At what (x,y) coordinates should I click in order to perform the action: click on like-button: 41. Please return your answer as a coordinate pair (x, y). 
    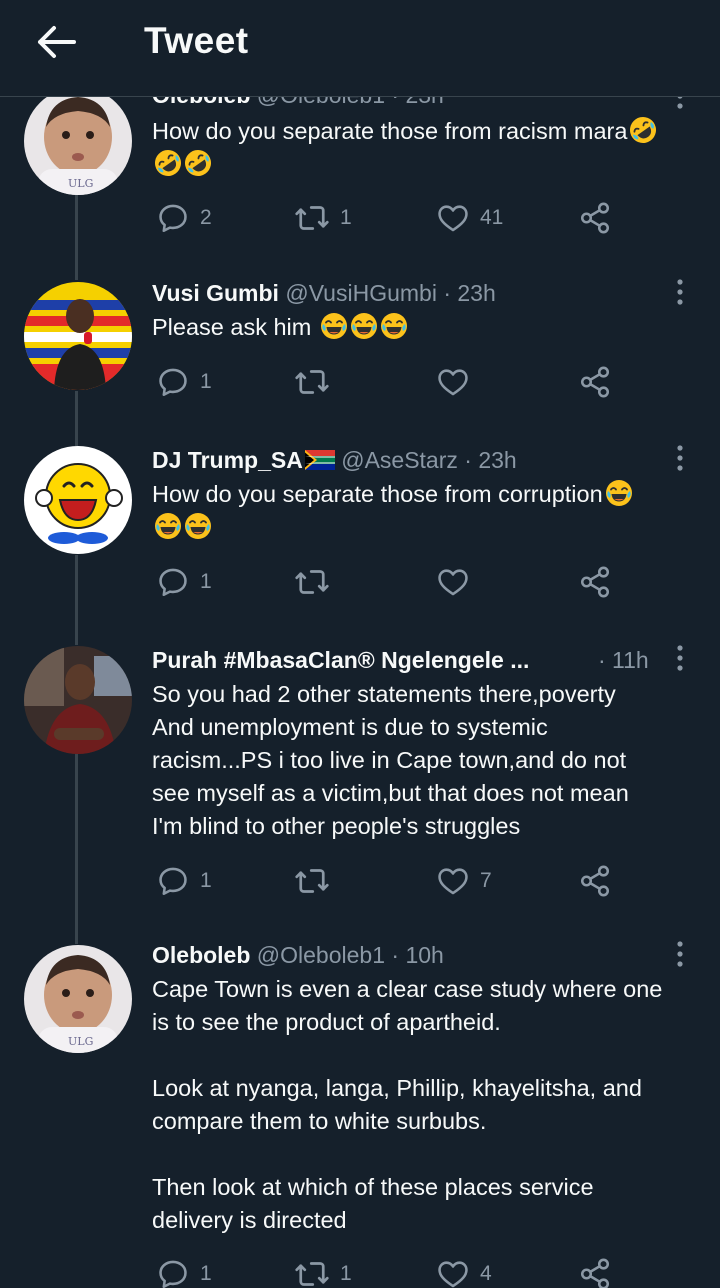
    Looking at the image, I should click on (469, 218).